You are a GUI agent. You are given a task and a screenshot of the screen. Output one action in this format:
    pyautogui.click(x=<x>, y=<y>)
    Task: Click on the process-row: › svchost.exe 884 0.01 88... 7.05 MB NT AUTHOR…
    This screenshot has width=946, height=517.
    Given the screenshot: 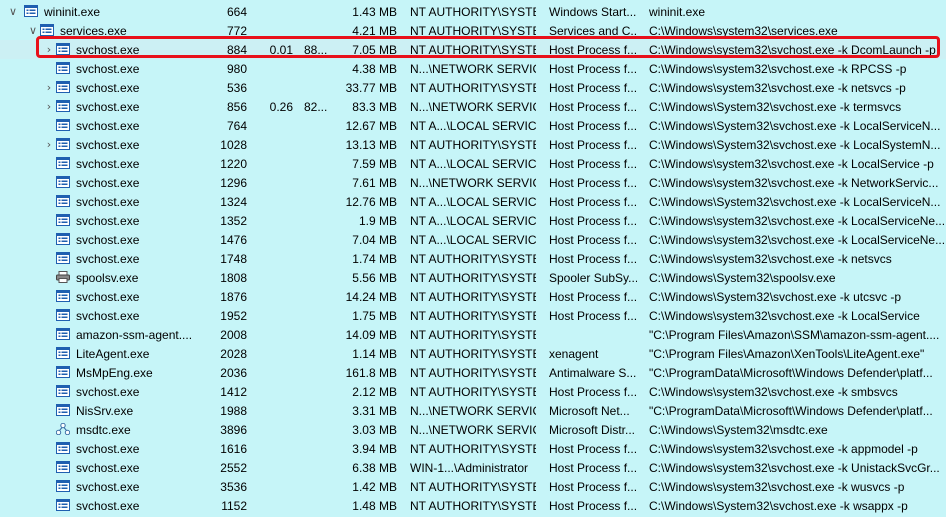 What is the action you would take?
    pyautogui.click(x=473, y=49)
    